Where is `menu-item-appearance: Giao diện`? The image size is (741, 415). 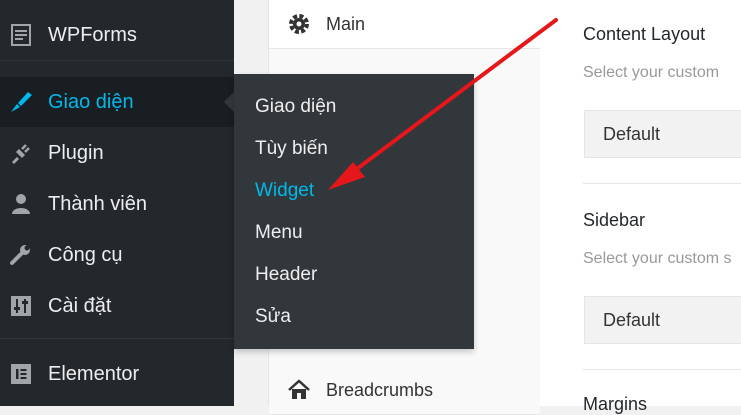
menu-item-appearance: Giao diện is located at coordinates (117, 102).